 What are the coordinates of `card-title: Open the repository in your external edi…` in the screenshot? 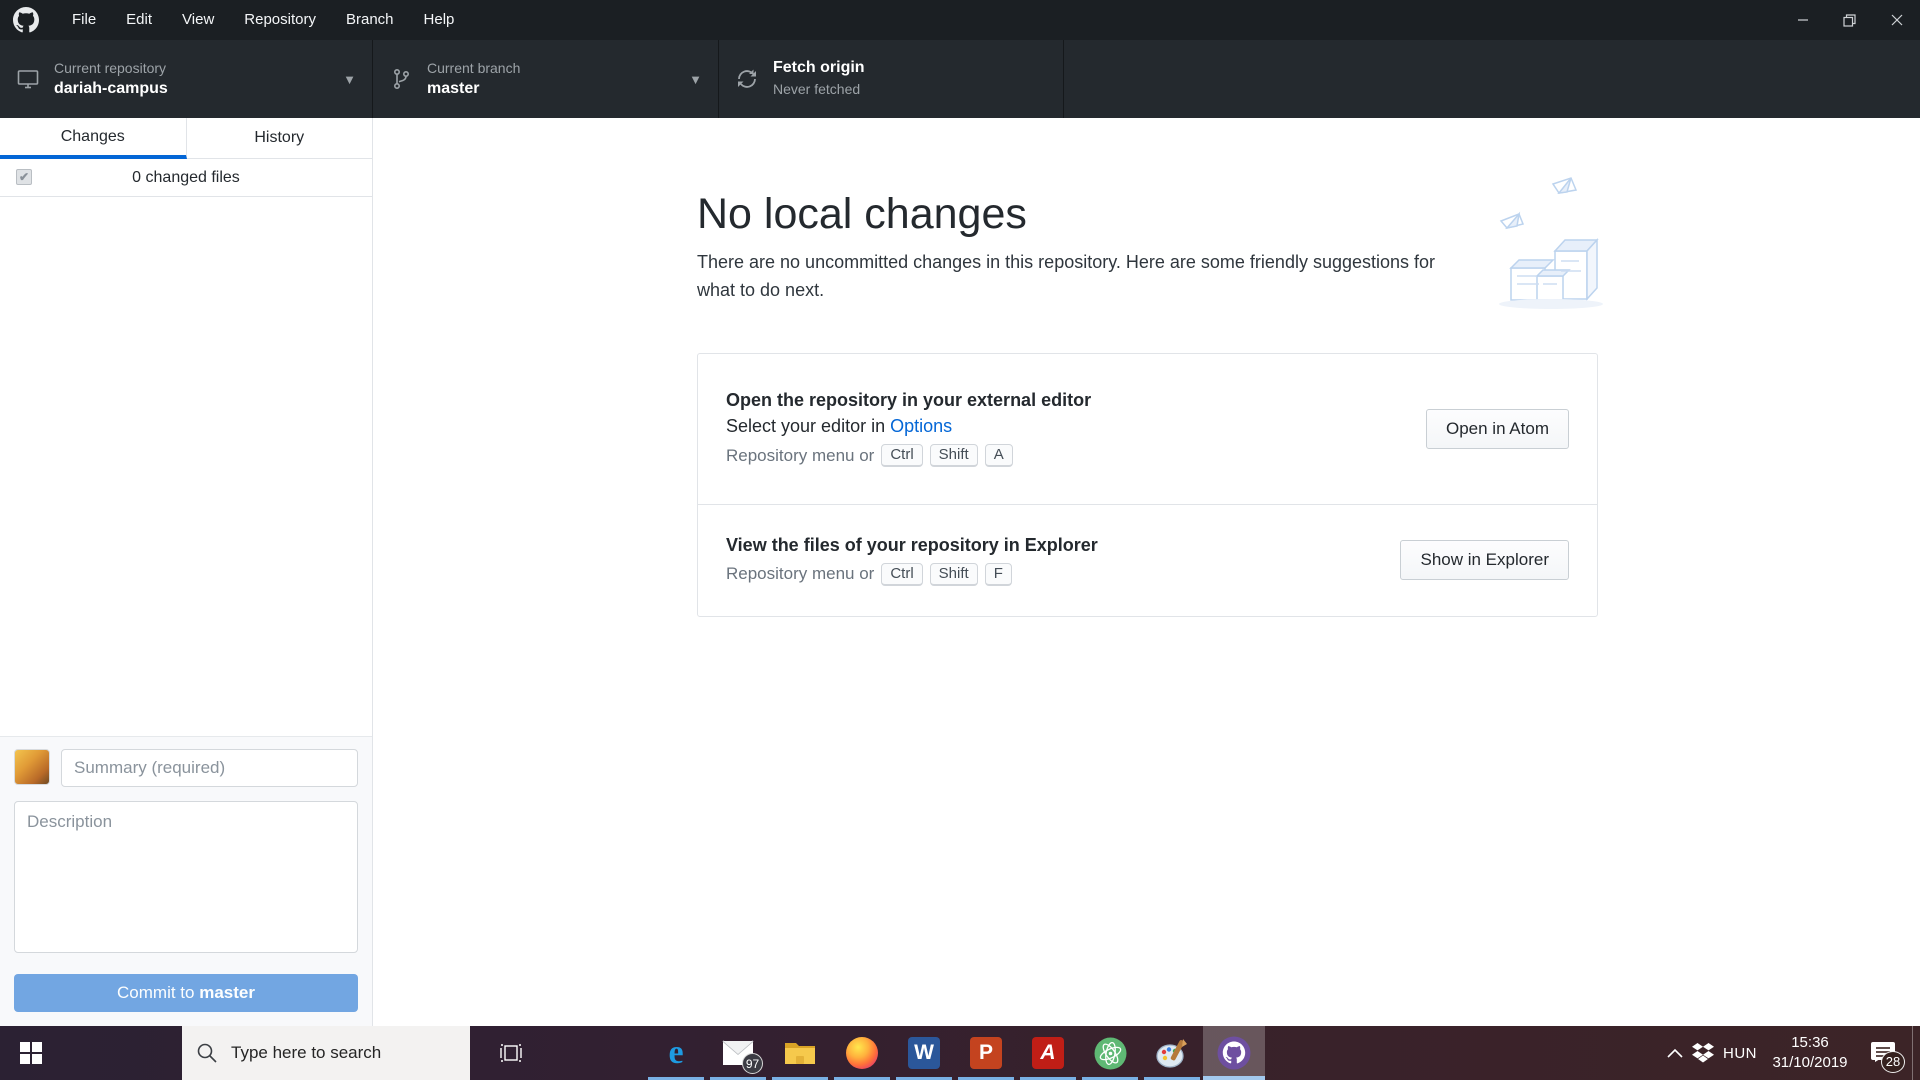 It's located at (909, 400).